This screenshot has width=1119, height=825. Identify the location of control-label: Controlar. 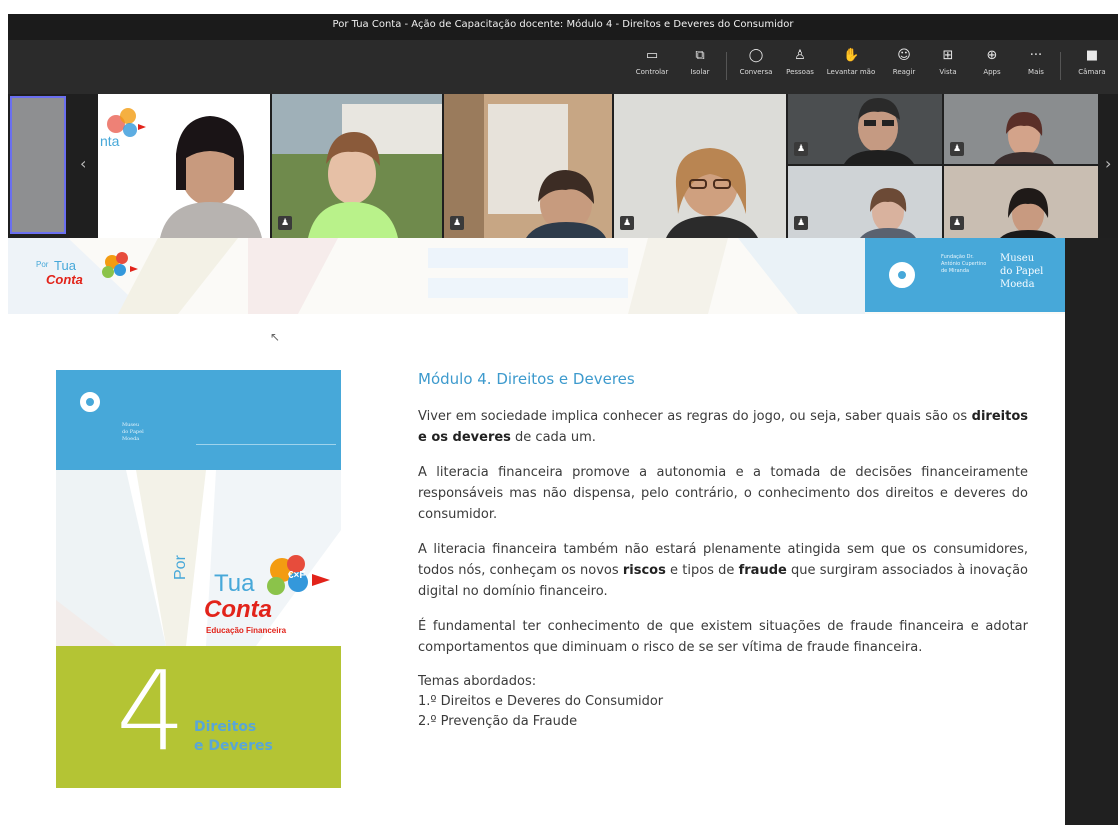
(652, 72).